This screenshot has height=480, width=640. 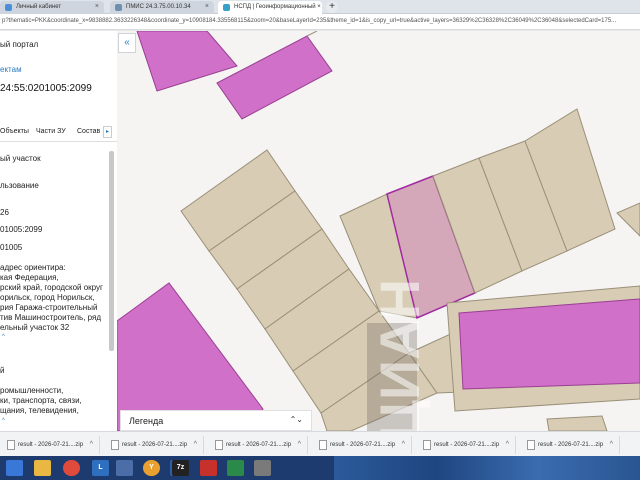 What do you see at coordinates (277, 7) in the screenshot?
I see `tab-title: НСПД | Геоинформационный ×` at bounding box center [277, 7].